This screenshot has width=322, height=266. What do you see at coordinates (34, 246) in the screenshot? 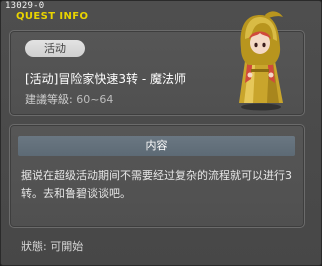
I see `status-label: 狀態:` at bounding box center [34, 246].